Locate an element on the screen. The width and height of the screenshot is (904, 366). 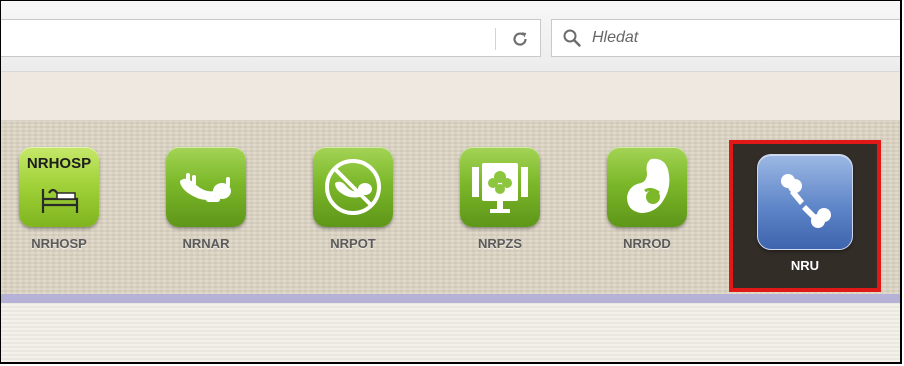
app-nrrod: NRROD is located at coordinates (647, 199).